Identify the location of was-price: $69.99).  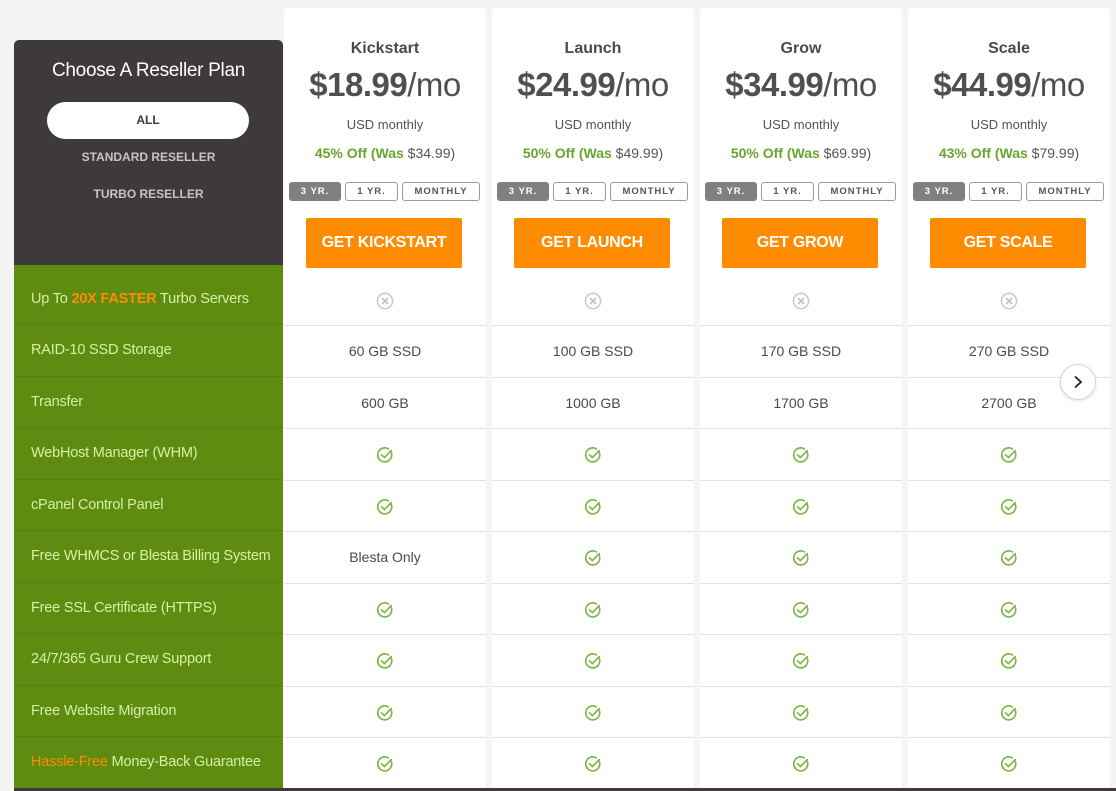
(847, 153).